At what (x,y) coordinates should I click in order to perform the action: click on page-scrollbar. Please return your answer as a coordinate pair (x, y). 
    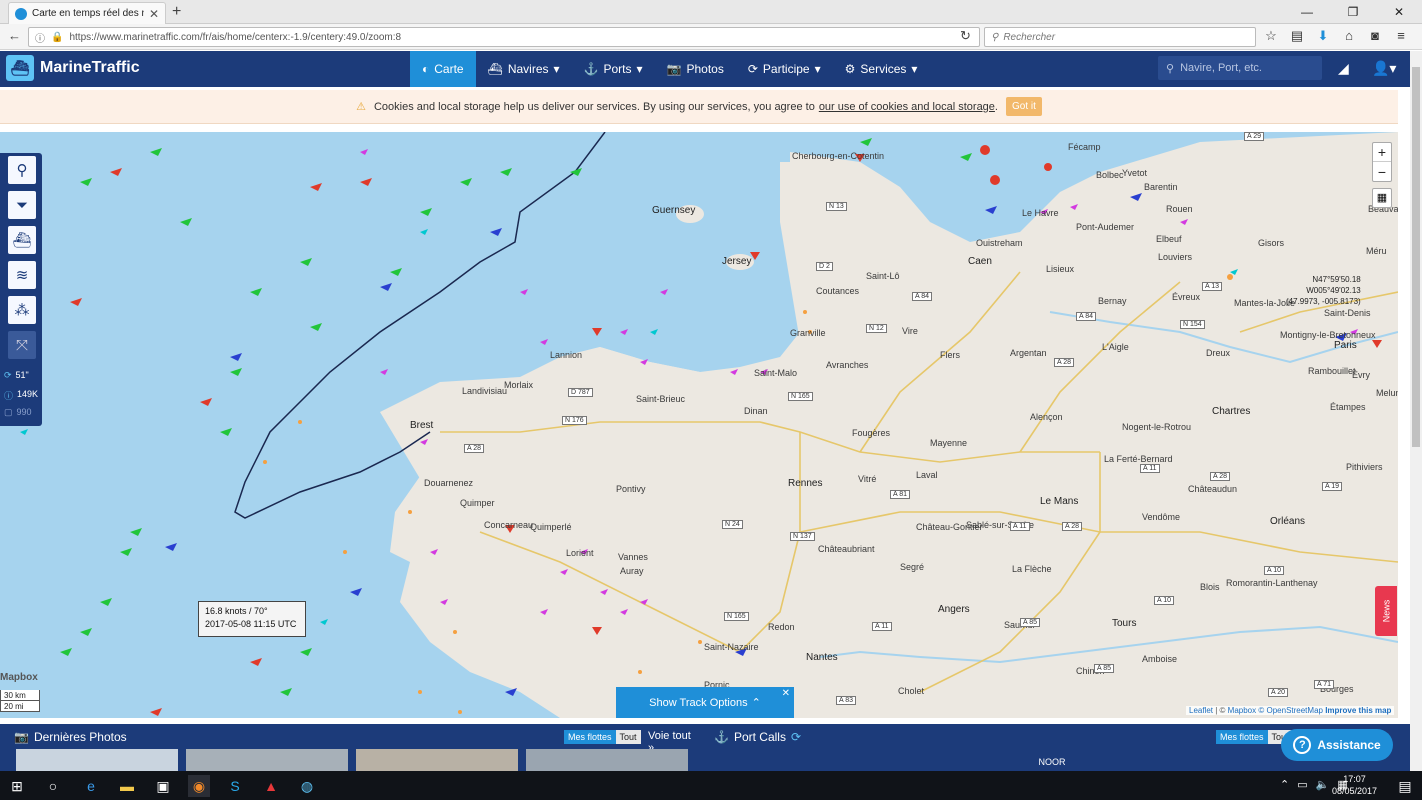
    Looking at the image, I should click on (1416, 411).